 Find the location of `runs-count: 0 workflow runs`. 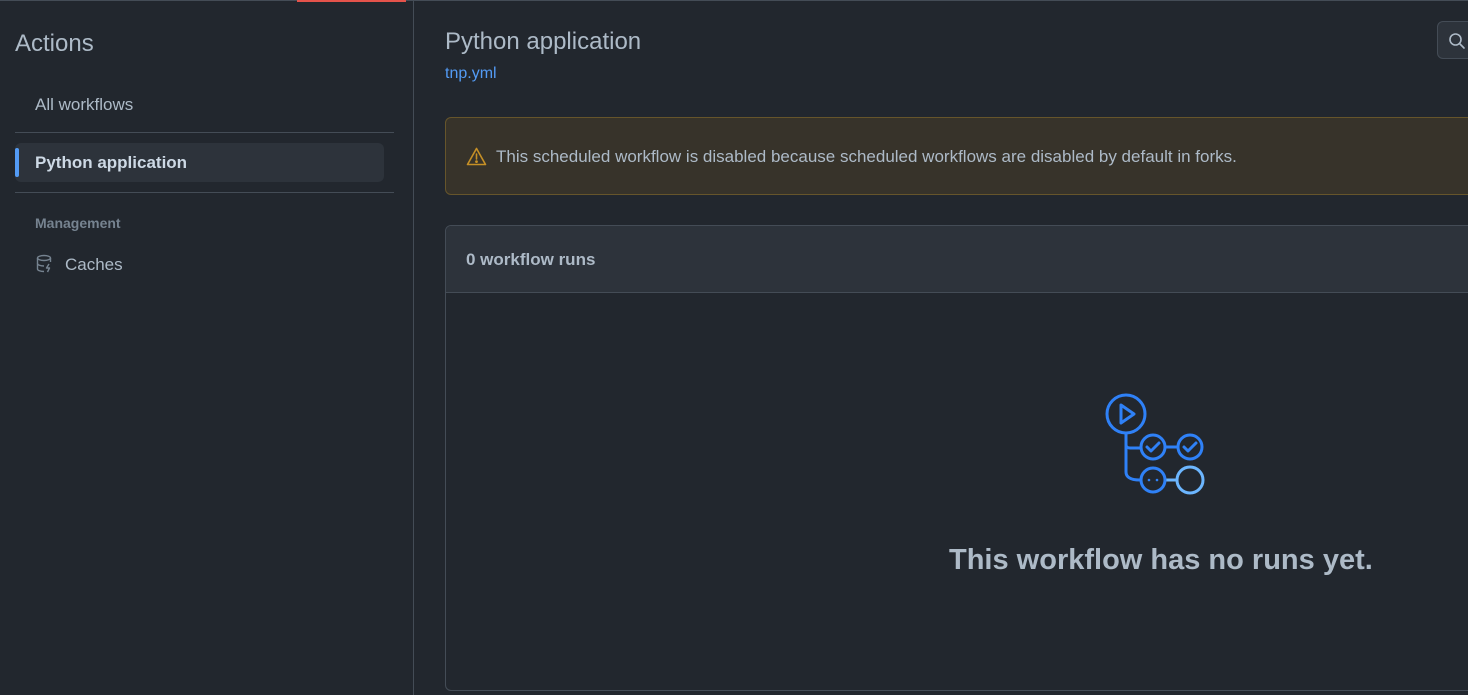

runs-count: 0 workflow runs is located at coordinates (531, 259).